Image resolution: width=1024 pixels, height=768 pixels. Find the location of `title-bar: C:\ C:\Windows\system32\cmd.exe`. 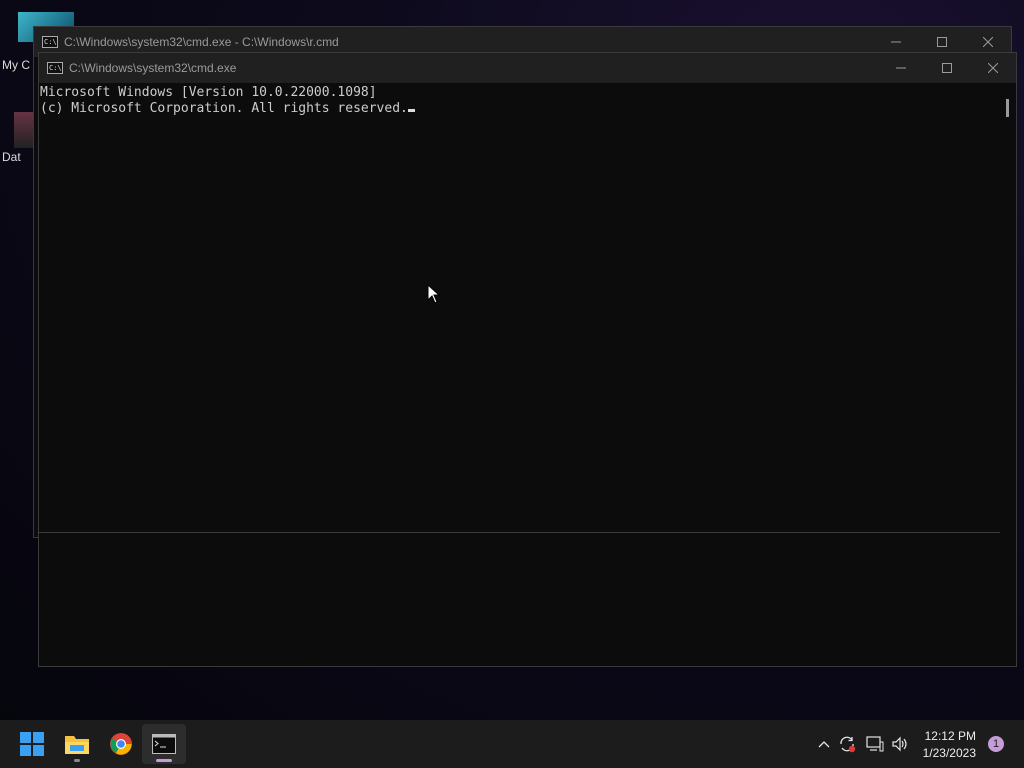

title-bar: C:\ C:\Windows\system32\cmd.exe is located at coordinates (527, 68).